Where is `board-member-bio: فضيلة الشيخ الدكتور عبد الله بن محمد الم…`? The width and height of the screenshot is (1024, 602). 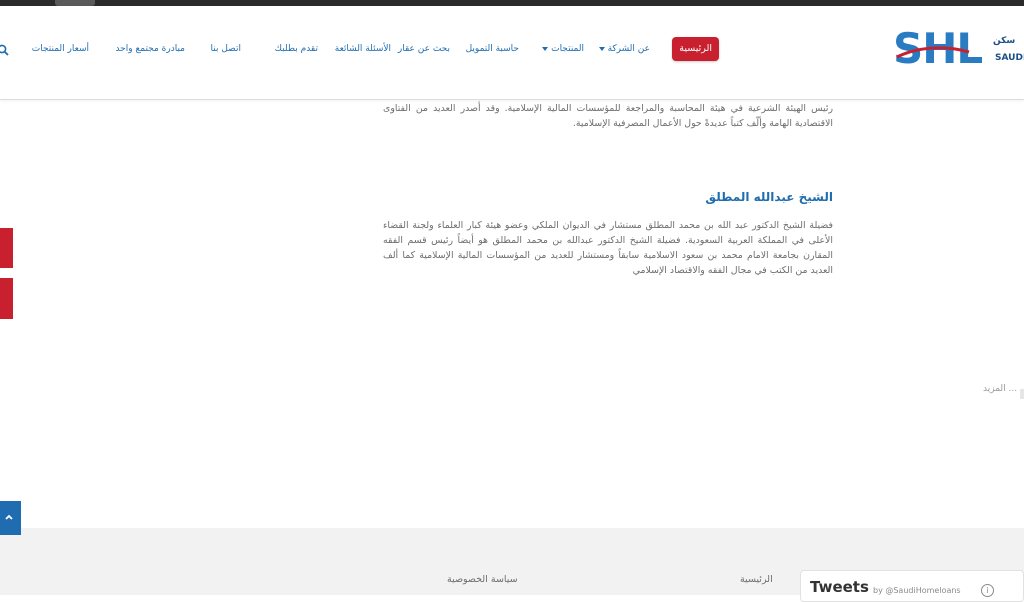
board-member-bio: فضيلة الشيخ الدكتور عبد الله بن محمد الم… is located at coordinates (608, 248).